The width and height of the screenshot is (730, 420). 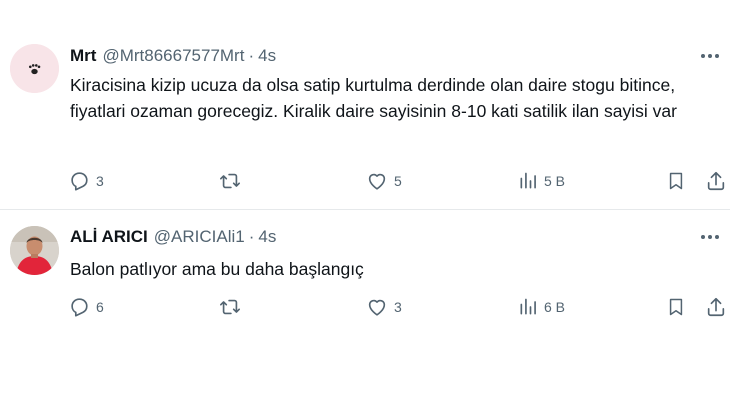 What do you see at coordinates (109, 237) in the screenshot?
I see `display-name: ALİ ARICI` at bounding box center [109, 237].